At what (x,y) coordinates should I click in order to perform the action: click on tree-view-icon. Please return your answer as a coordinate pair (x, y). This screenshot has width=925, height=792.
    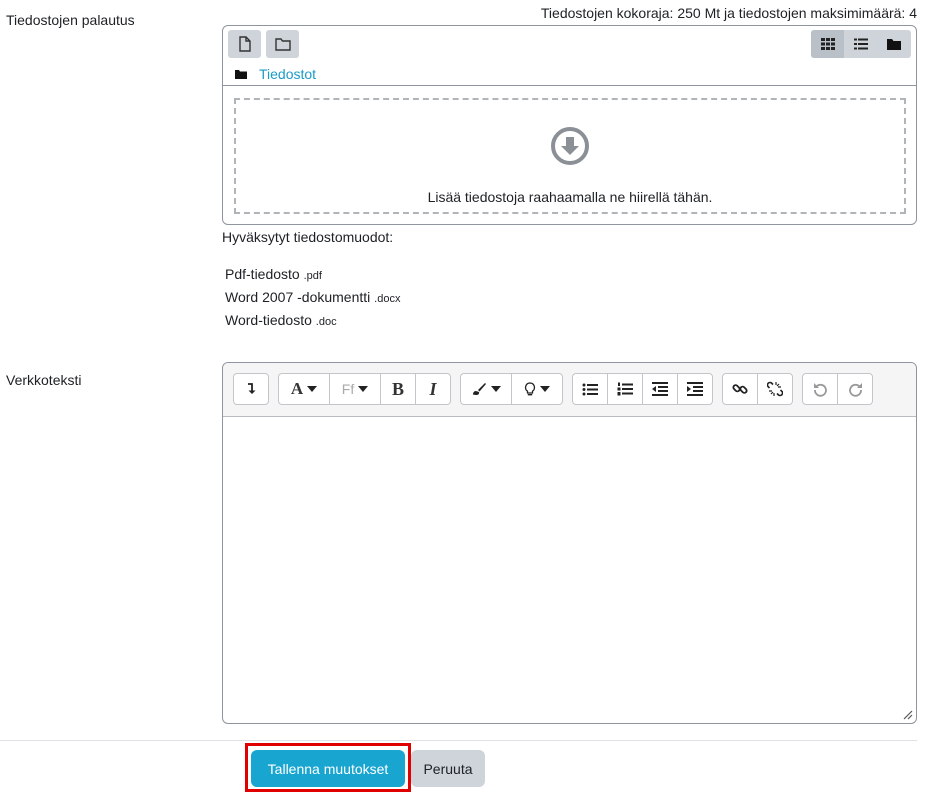
    Looking at the image, I should click on (894, 44).